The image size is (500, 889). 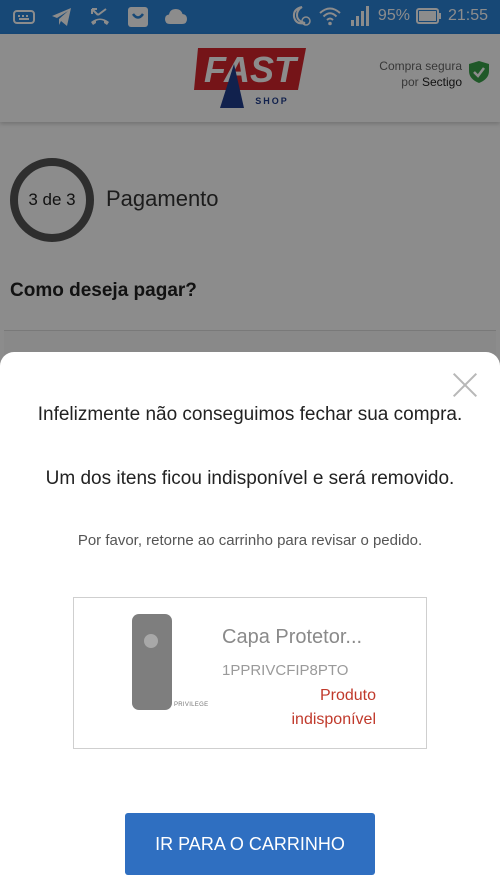 What do you see at coordinates (152, 662) in the screenshot?
I see `phone-case-image` at bounding box center [152, 662].